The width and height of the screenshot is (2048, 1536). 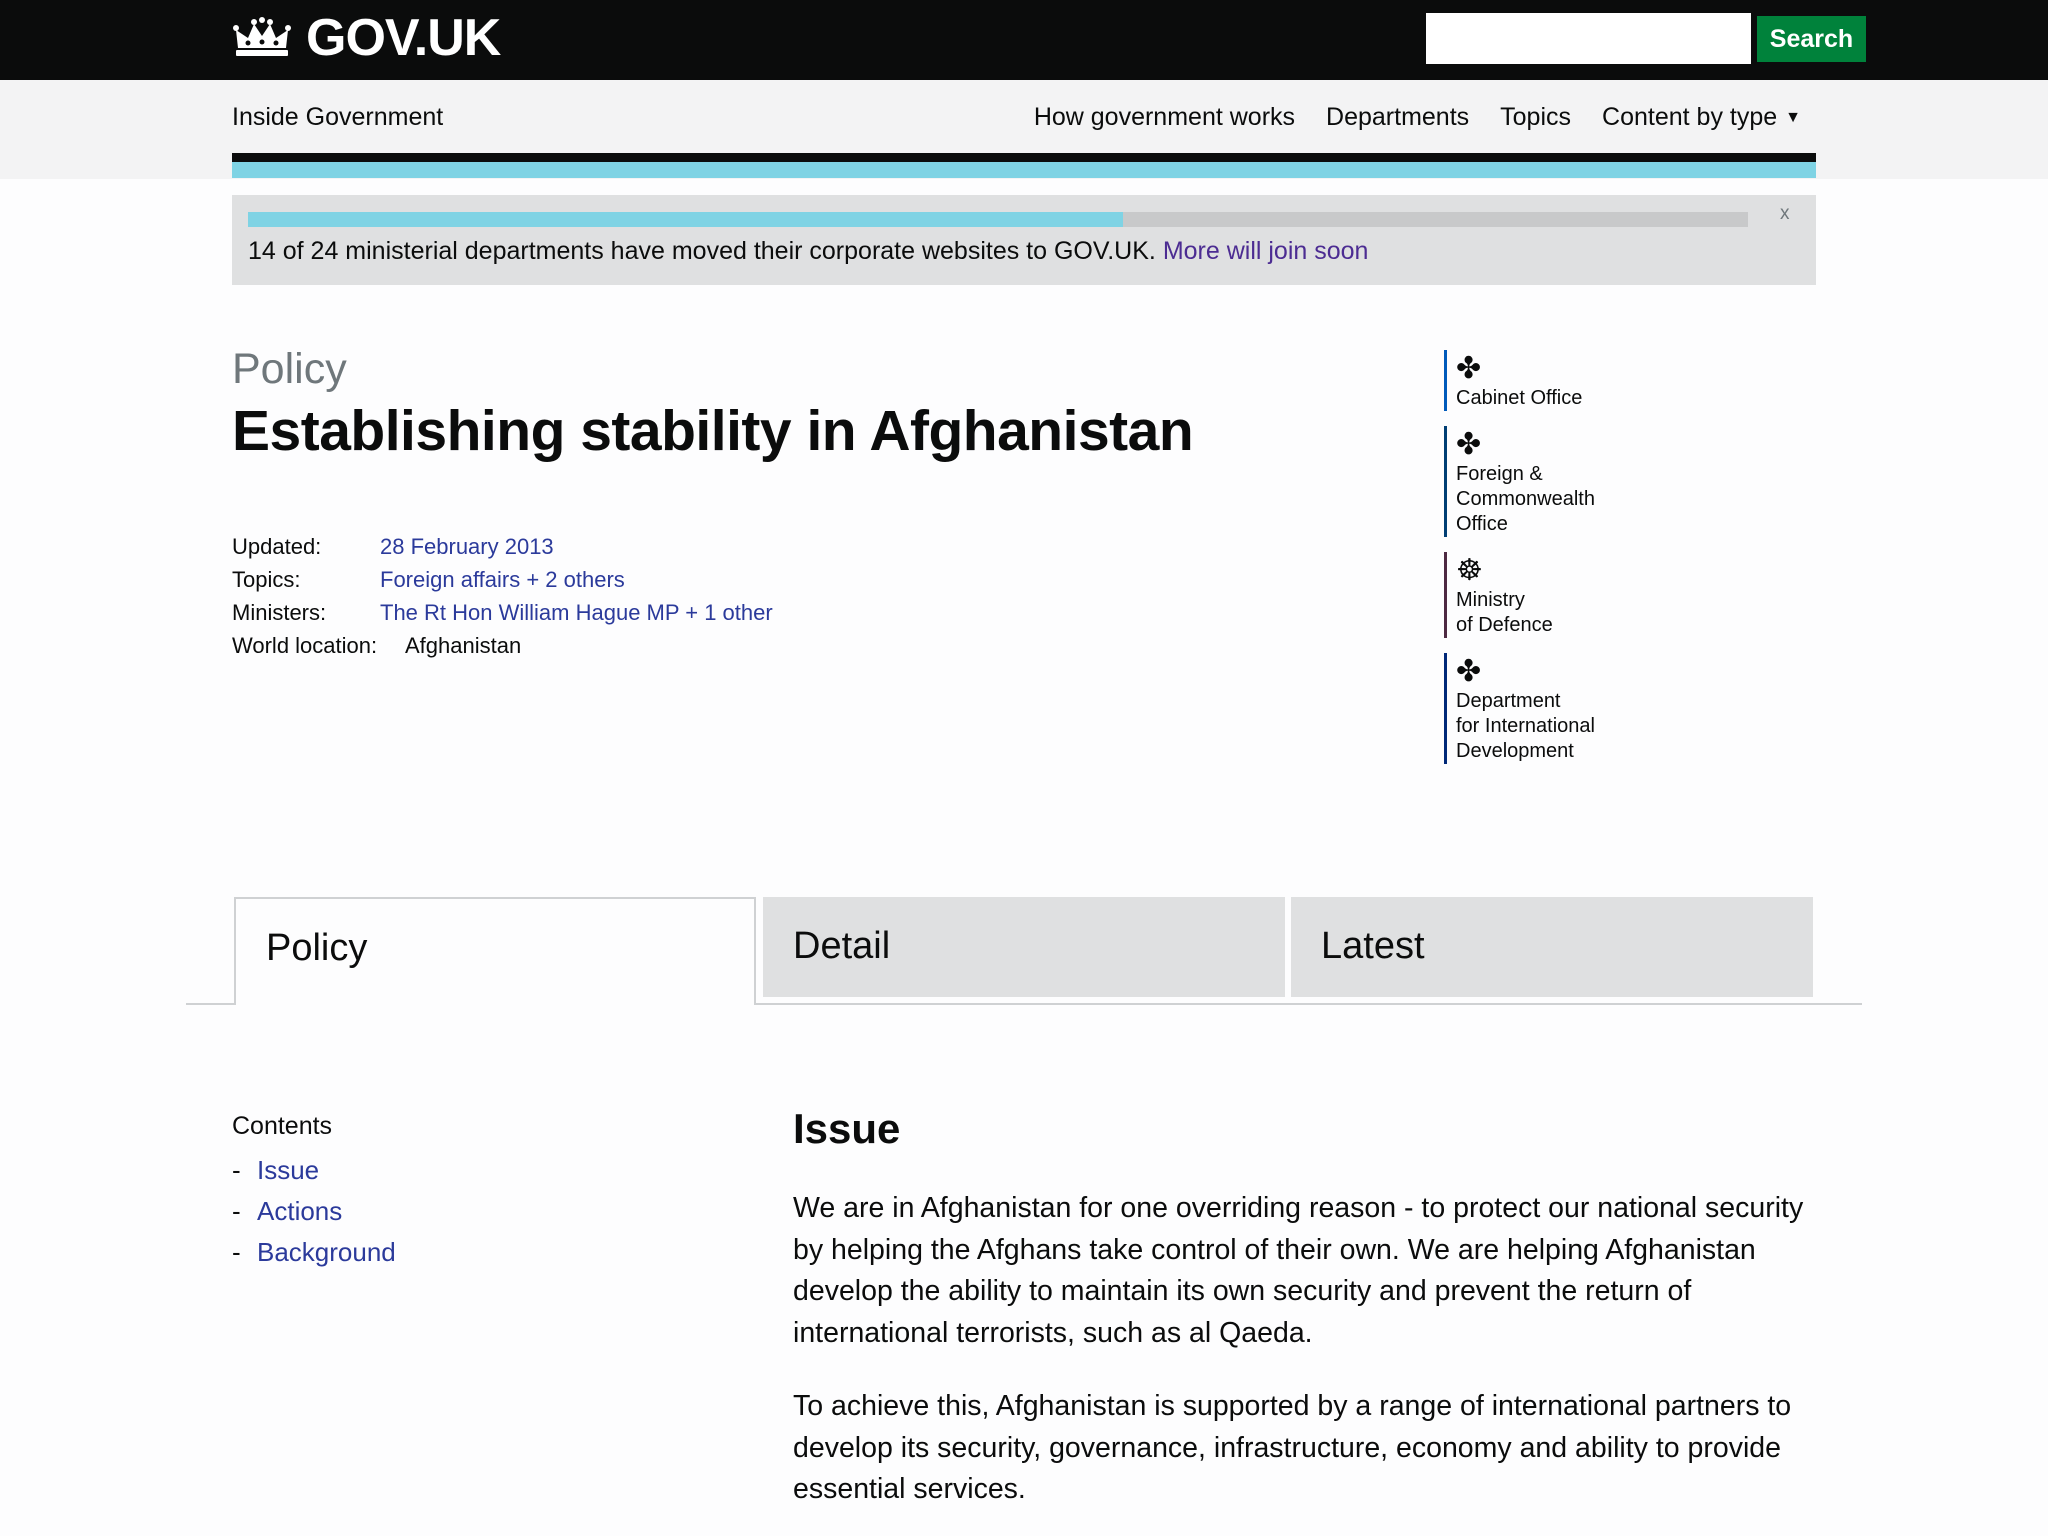 What do you see at coordinates (1552, 947) in the screenshot?
I see `tab-latest: Latest` at bounding box center [1552, 947].